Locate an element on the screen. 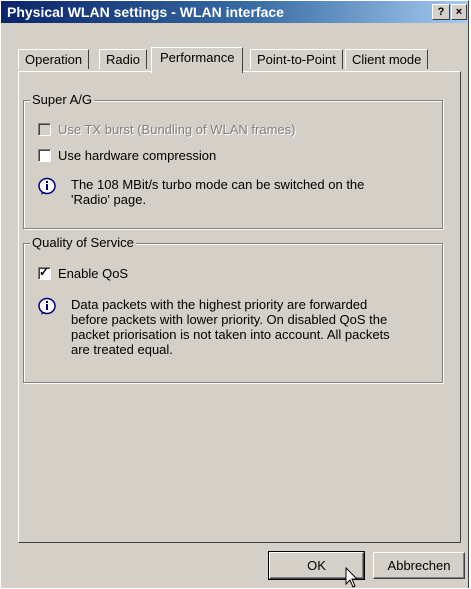  enable-qos-checkbox: ✓ is located at coordinates (44, 272).